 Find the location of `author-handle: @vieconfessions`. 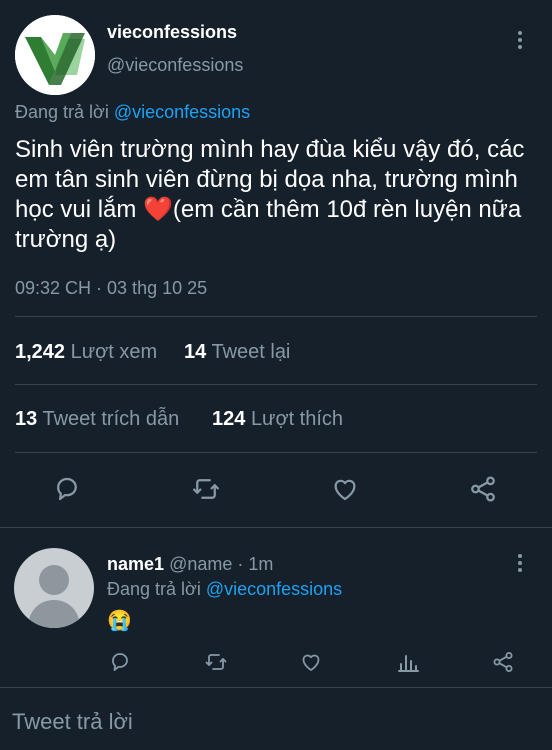

author-handle: @vieconfessions is located at coordinates (175, 65).